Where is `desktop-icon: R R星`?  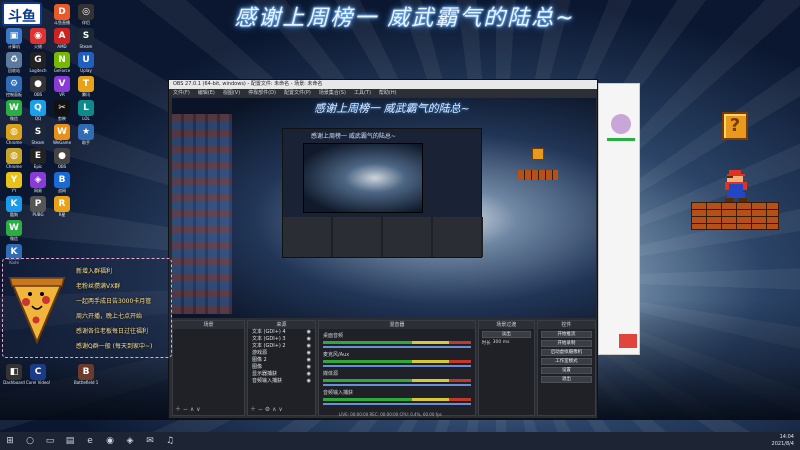
desktop-icon: R R星 is located at coordinates (62, 208).